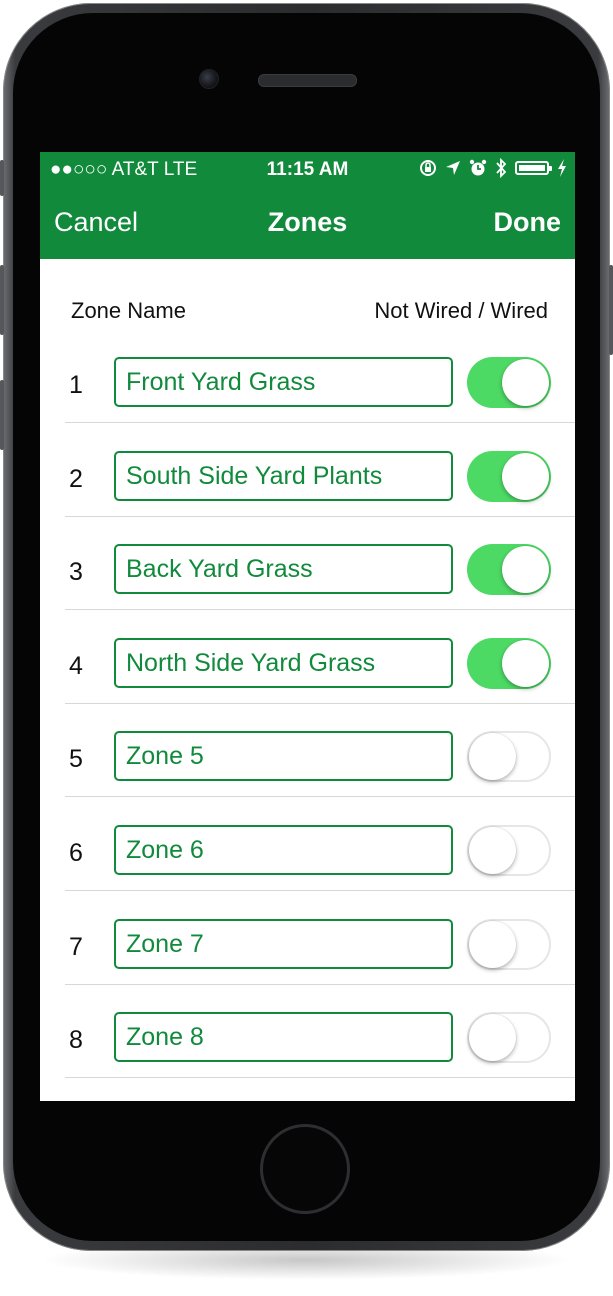 This screenshot has height=1296, width=613. What do you see at coordinates (305, 1169) in the screenshot?
I see `home-button` at bounding box center [305, 1169].